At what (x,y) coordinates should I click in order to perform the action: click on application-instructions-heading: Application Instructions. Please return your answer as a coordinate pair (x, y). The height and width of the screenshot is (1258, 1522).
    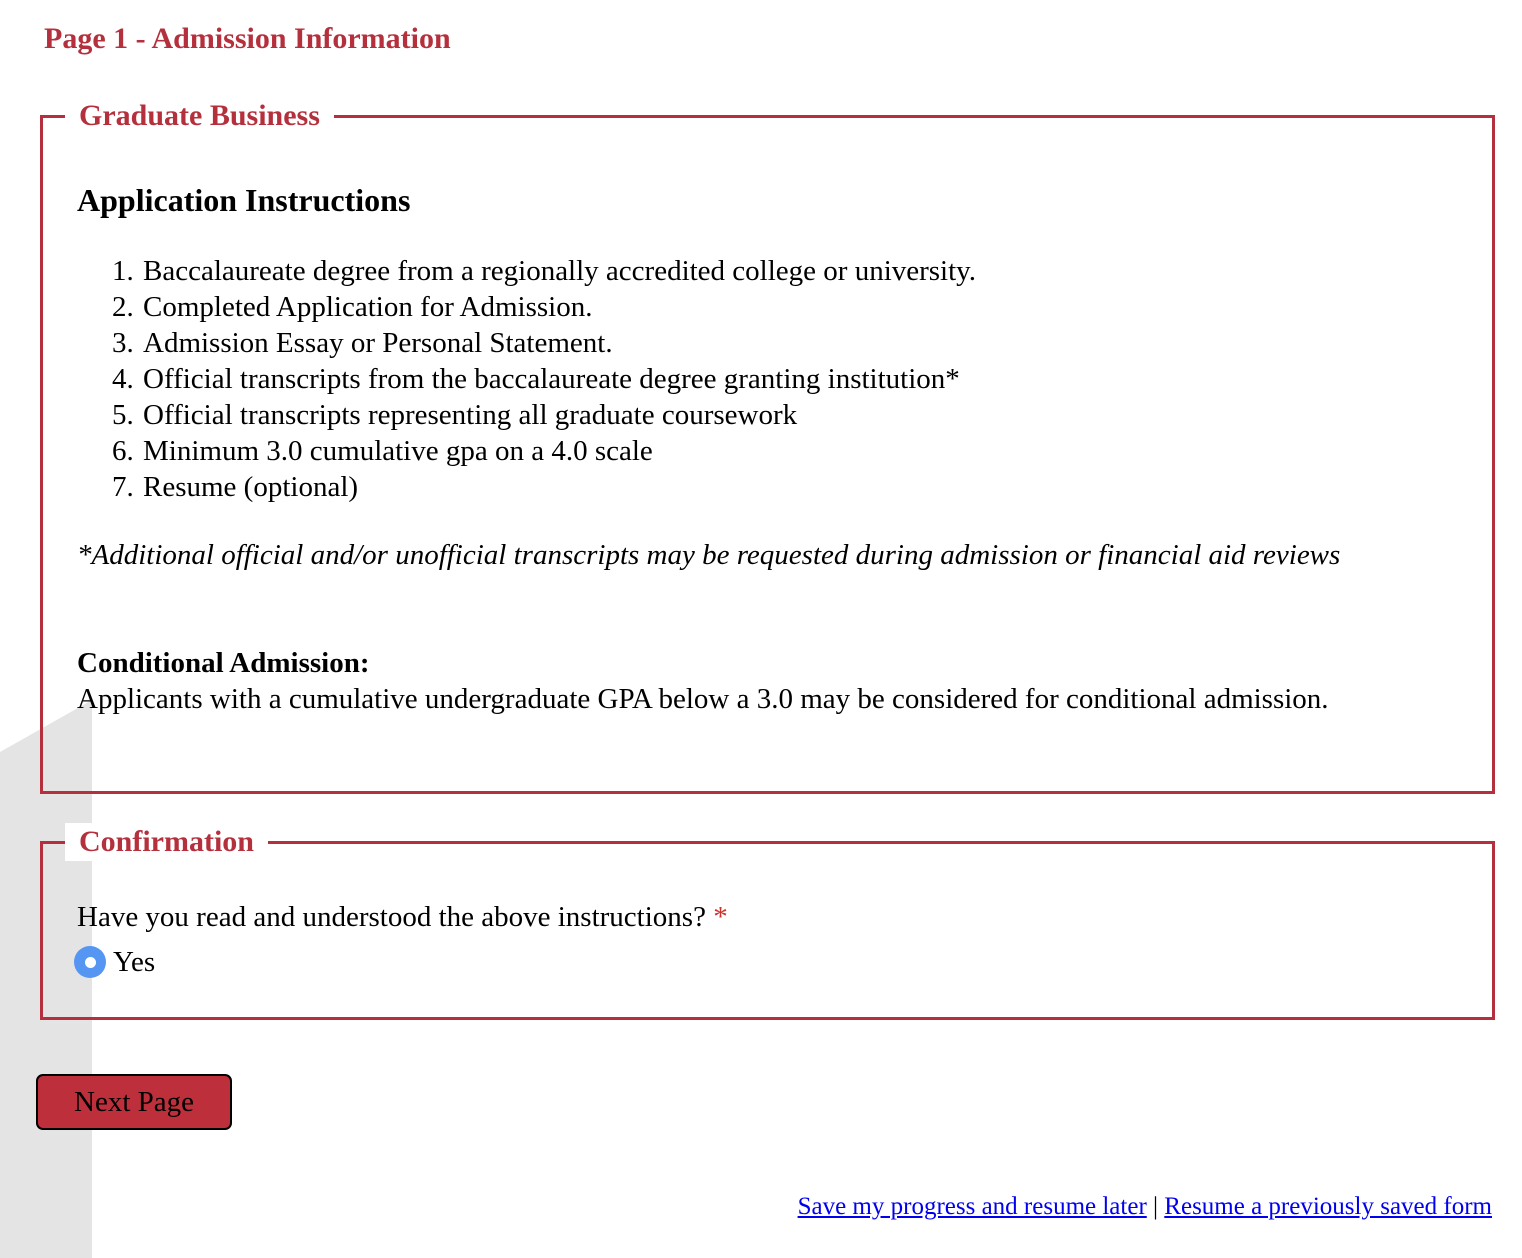
    Looking at the image, I should click on (244, 200).